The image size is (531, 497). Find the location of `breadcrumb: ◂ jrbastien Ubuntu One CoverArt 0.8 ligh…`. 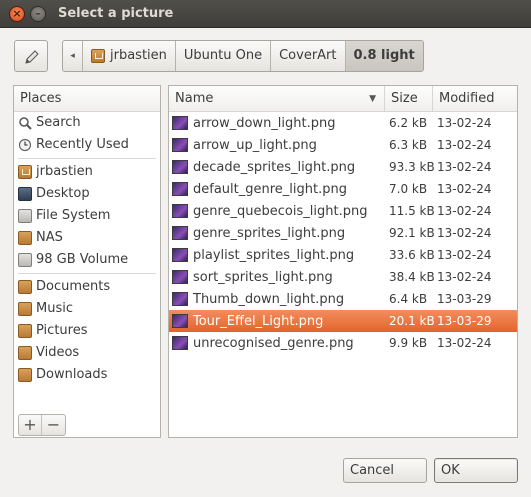

breadcrumb: ◂ jrbastien Ubuntu One CoverArt 0.8 ligh… is located at coordinates (243, 56).